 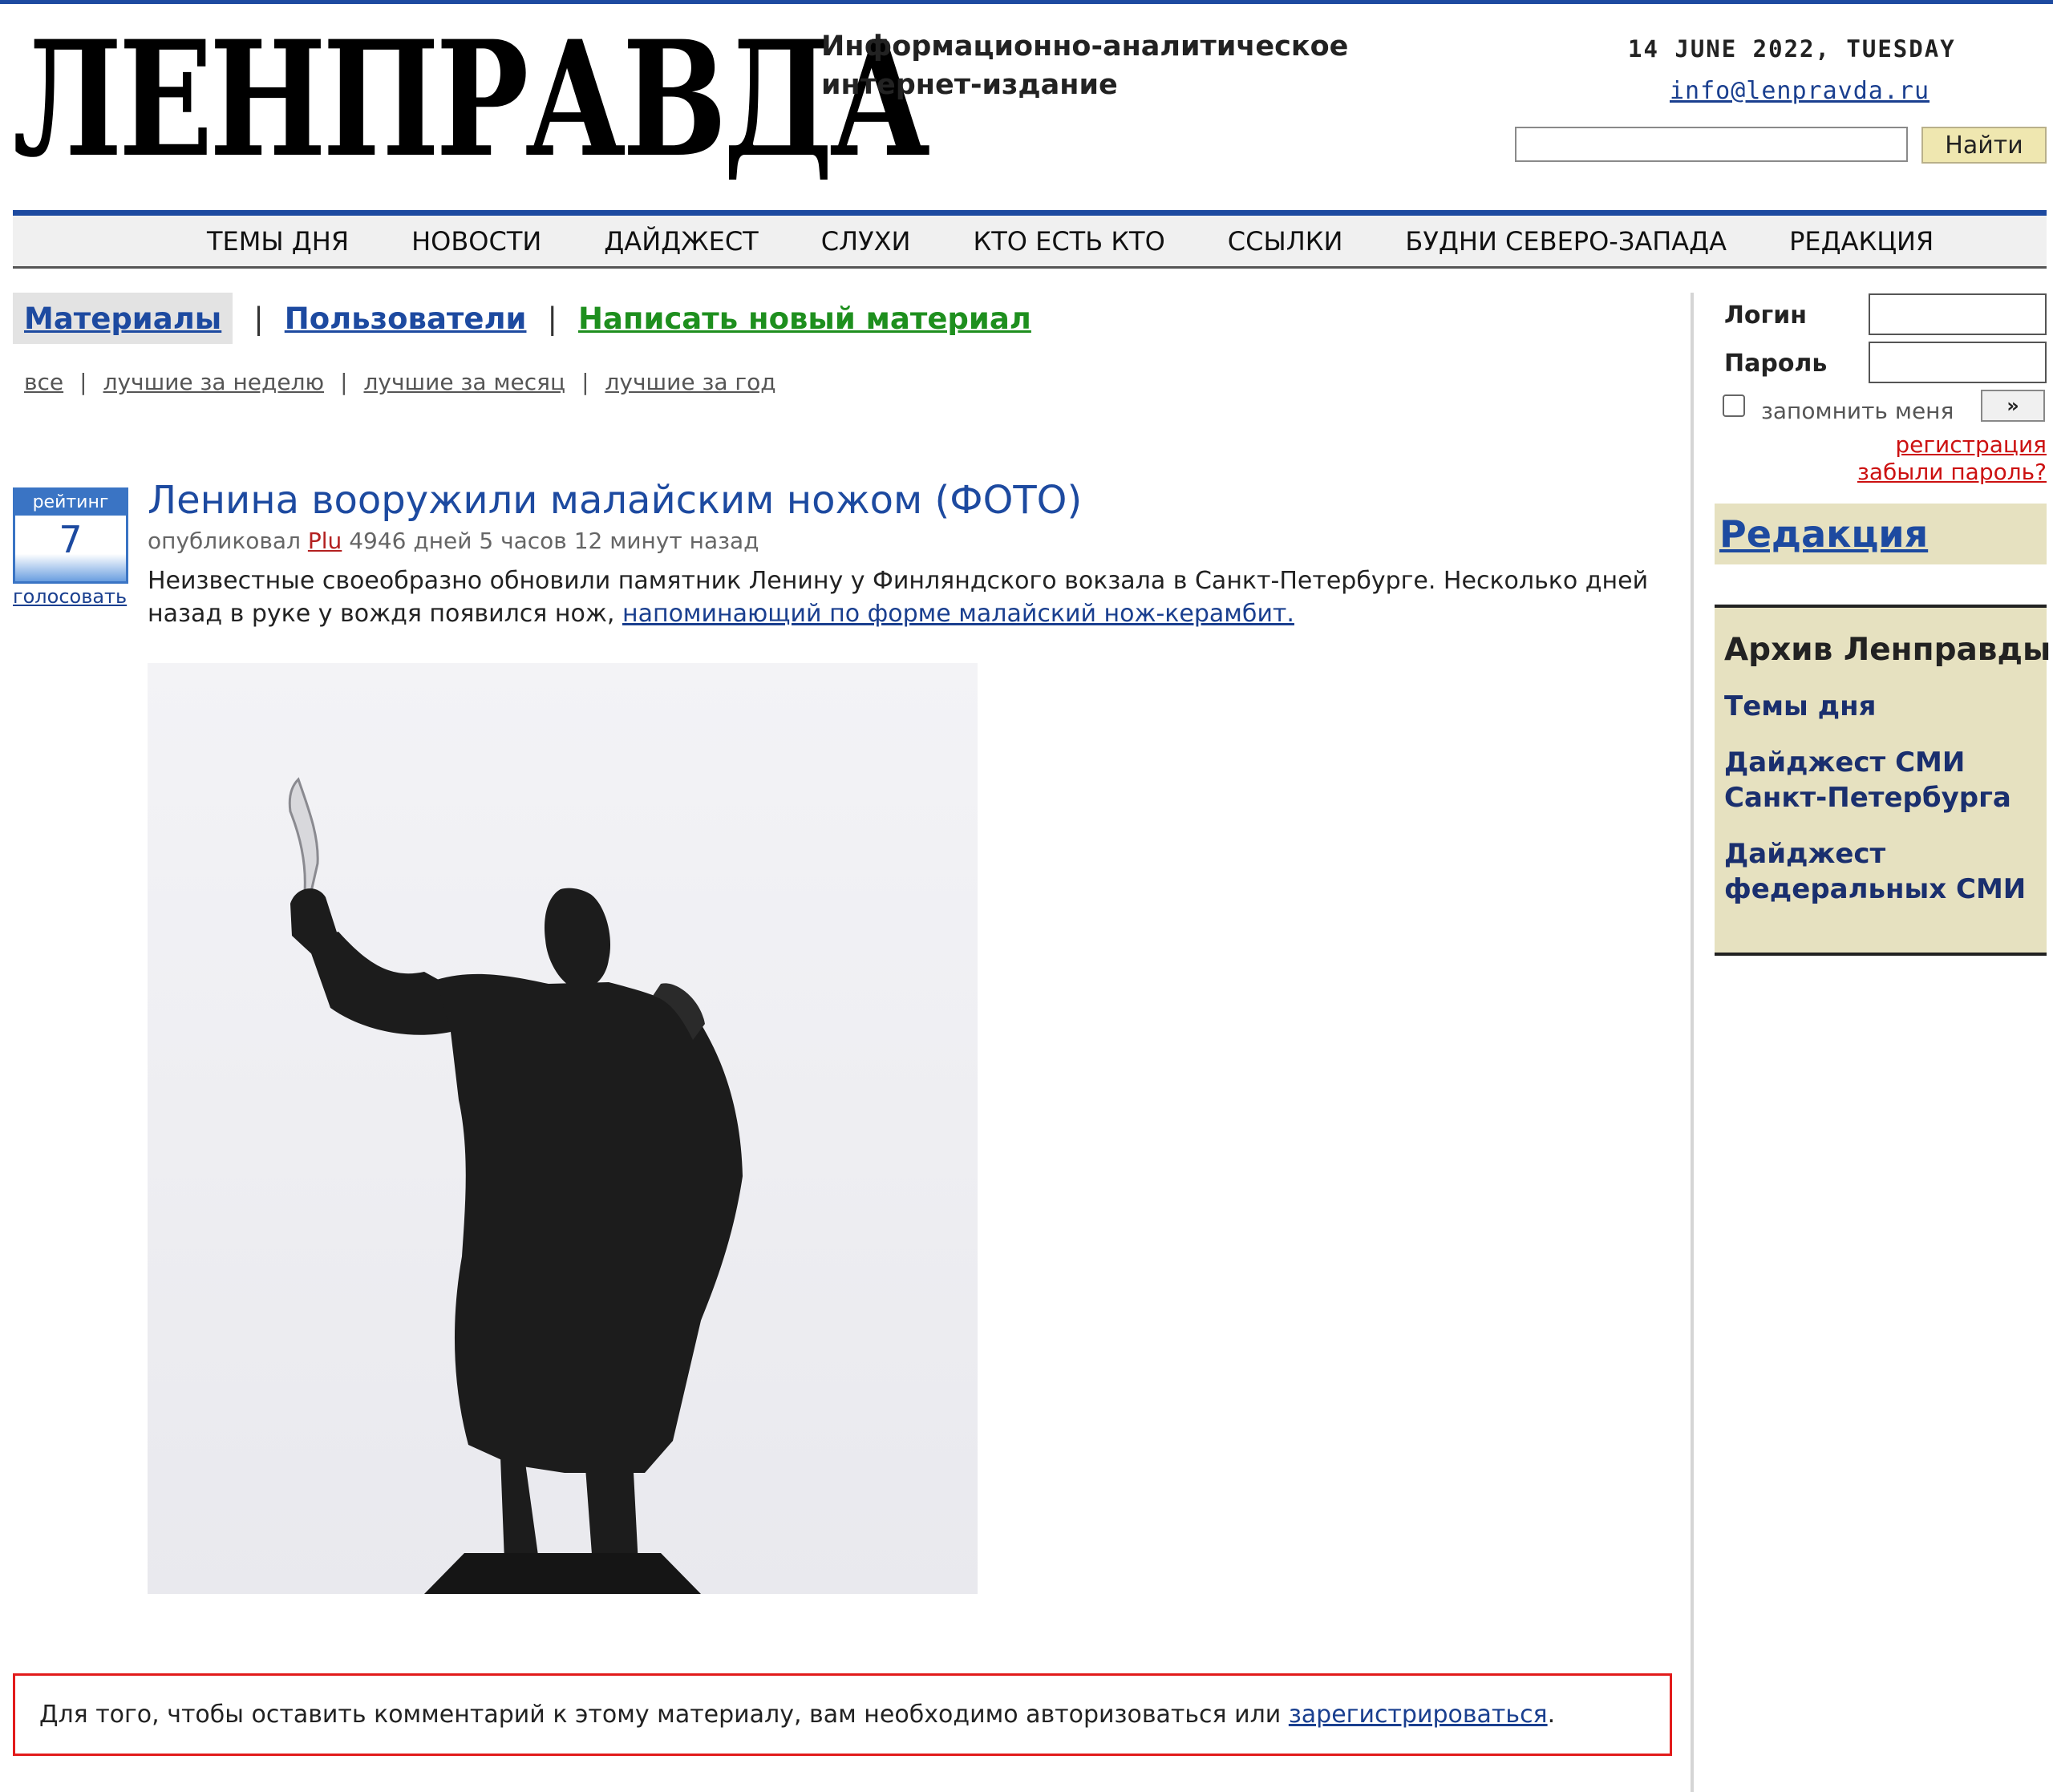 What do you see at coordinates (1886, 706) in the screenshot?
I see `archive-link-temy-dnya: Темы дня` at bounding box center [1886, 706].